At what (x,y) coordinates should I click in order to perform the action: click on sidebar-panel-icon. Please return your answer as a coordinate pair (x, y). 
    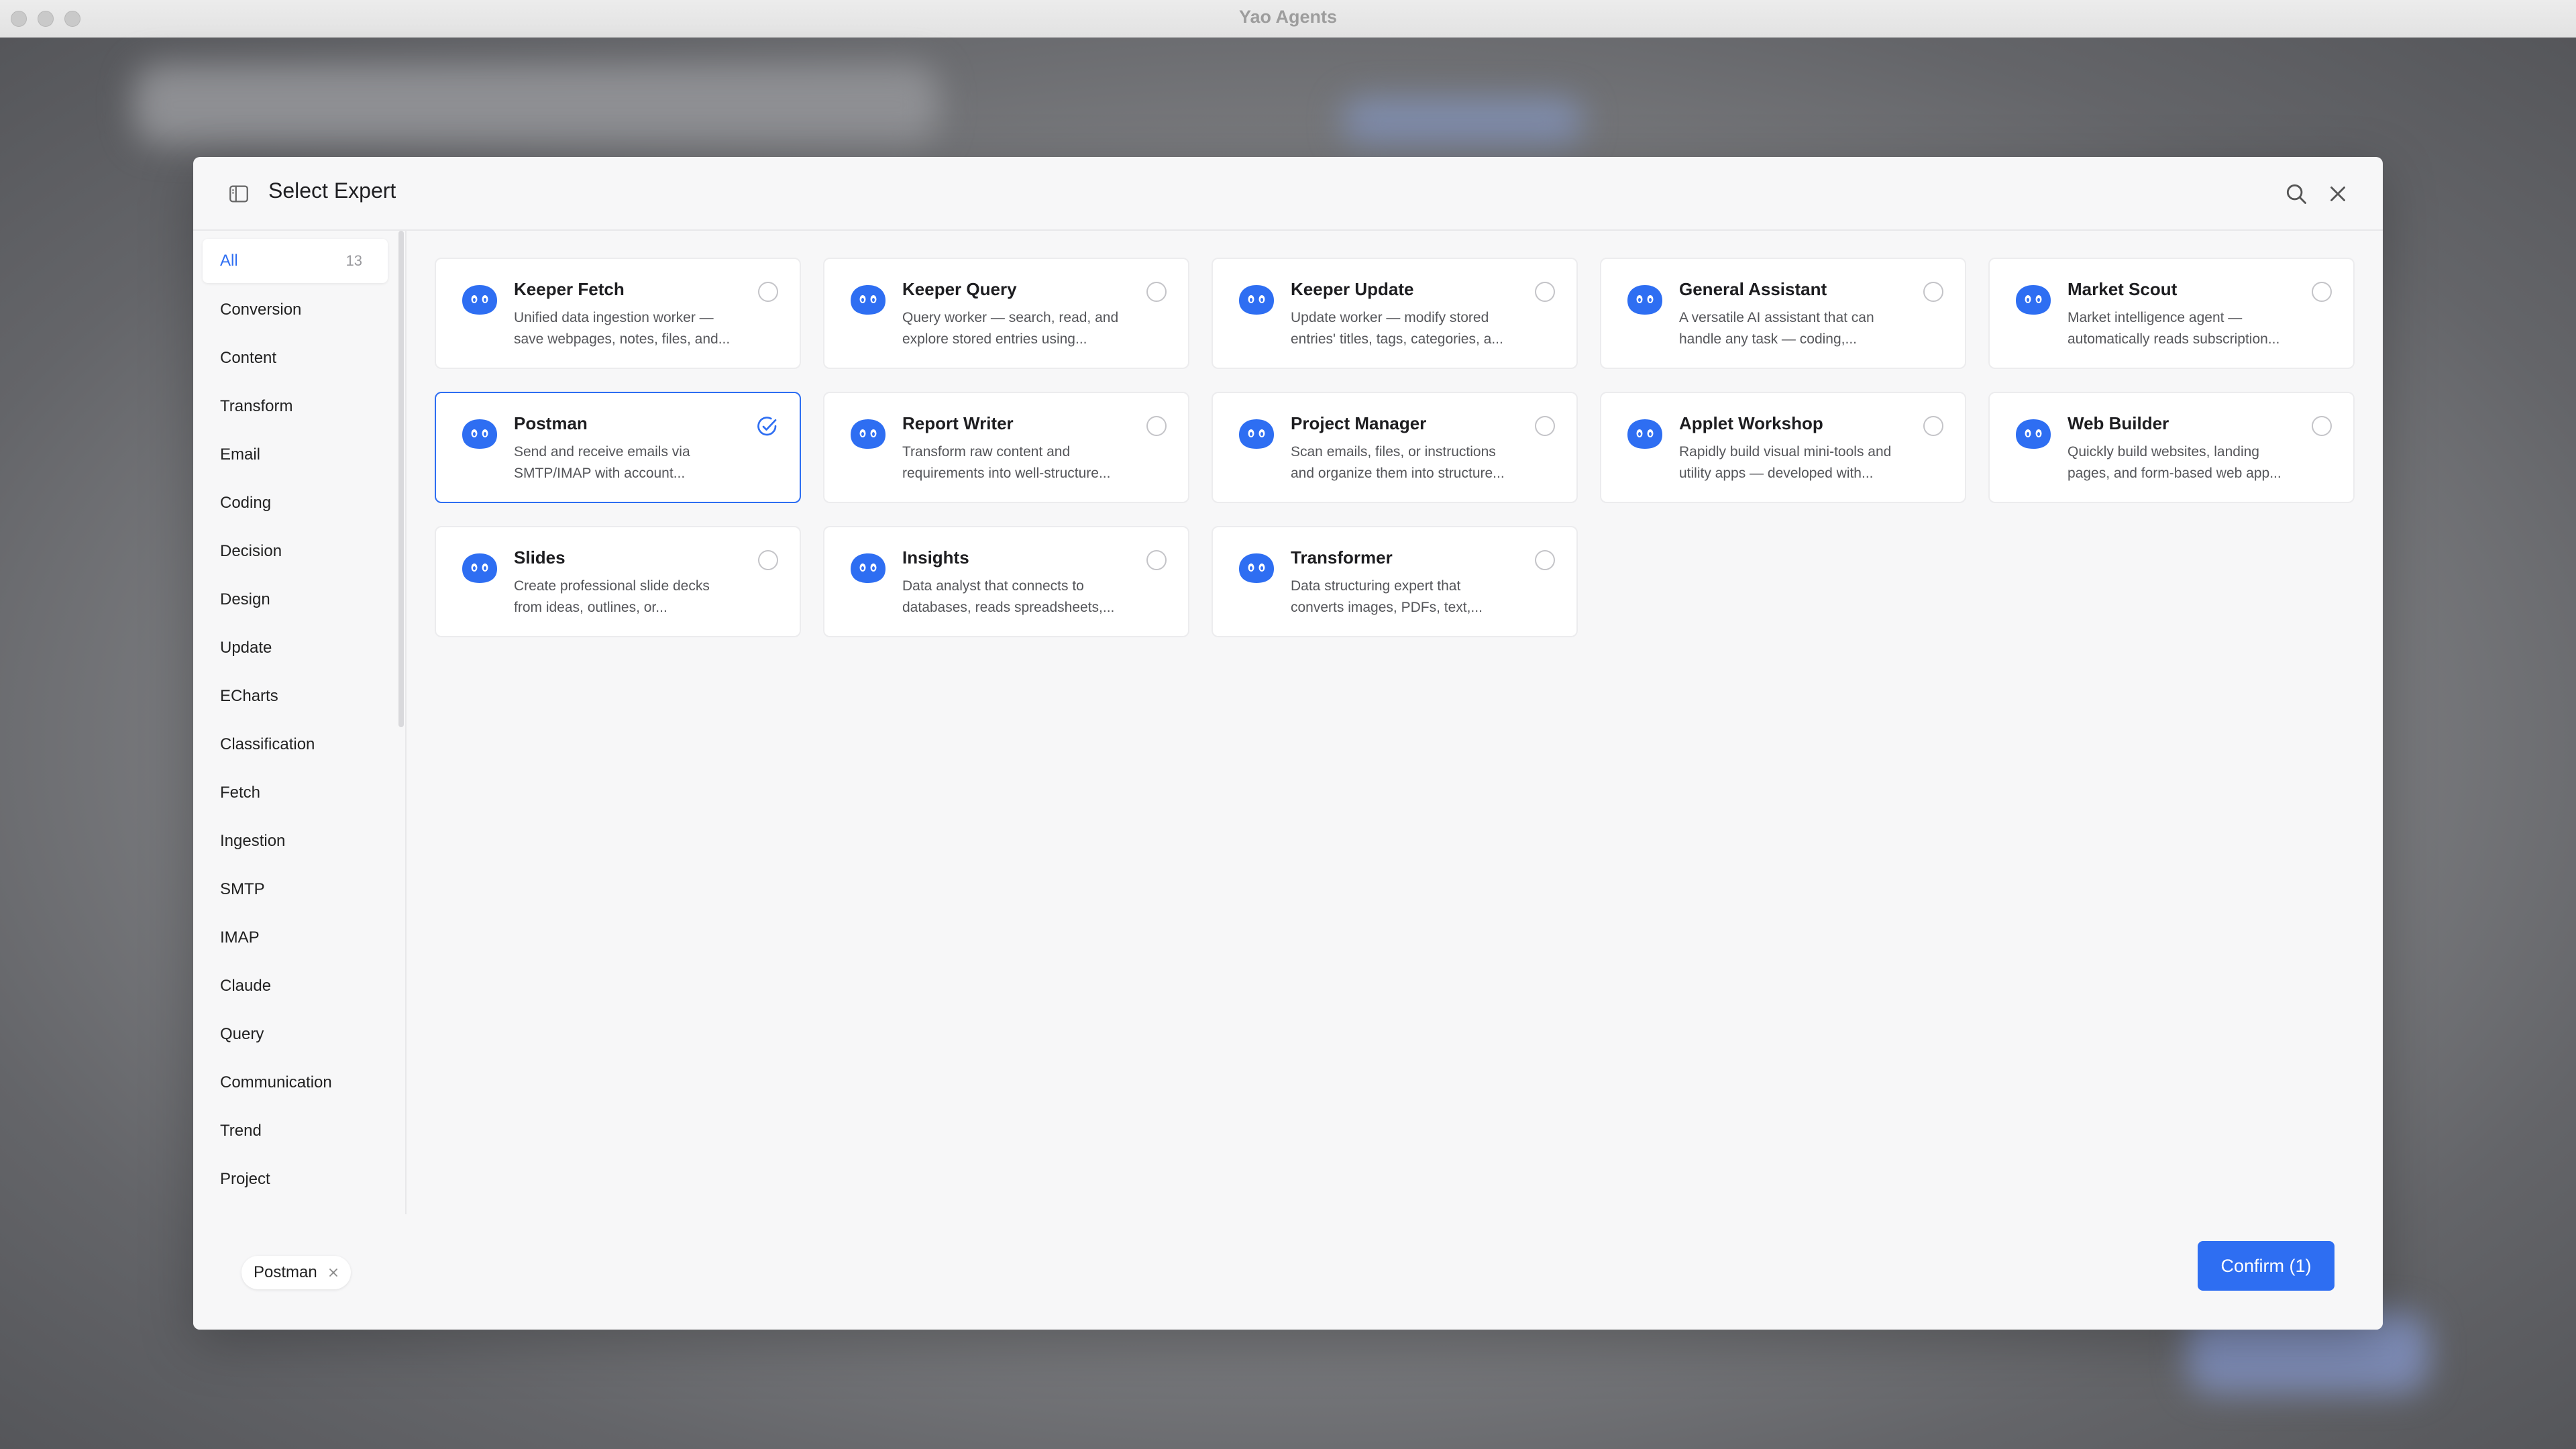
    Looking at the image, I should click on (239, 193).